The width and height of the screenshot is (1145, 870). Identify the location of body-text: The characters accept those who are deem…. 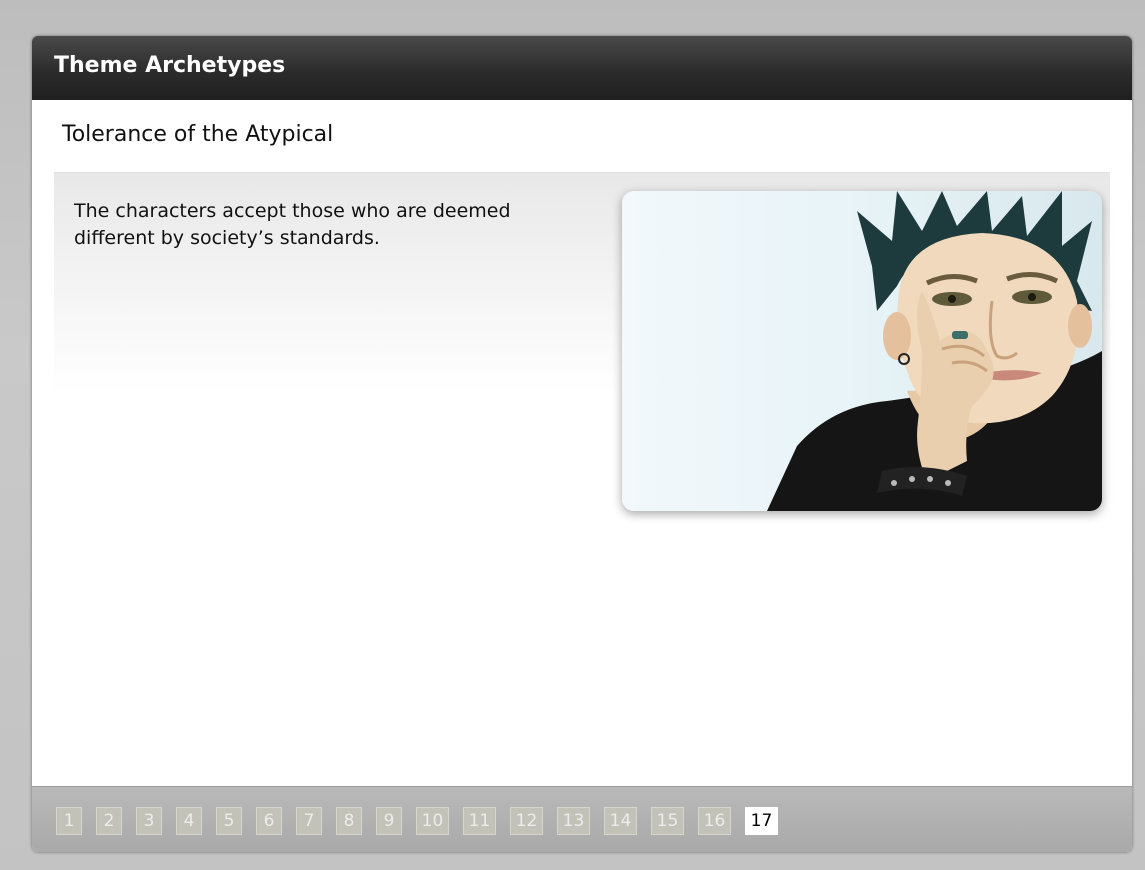
(292, 224).